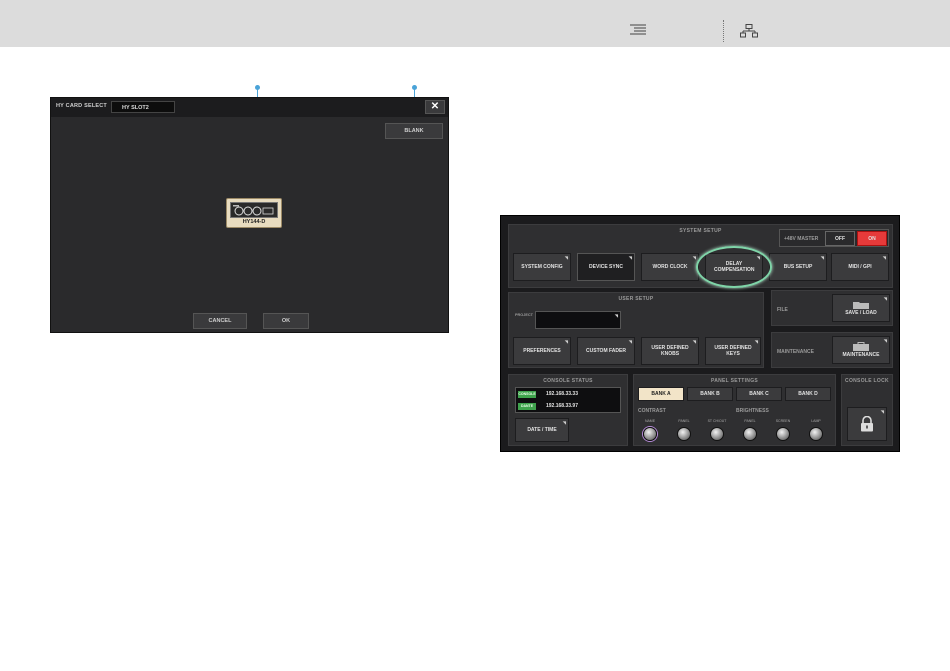 The image size is (950, 671). I want to click on save-load-label: SAVE / LOAD, so click(861, 313).